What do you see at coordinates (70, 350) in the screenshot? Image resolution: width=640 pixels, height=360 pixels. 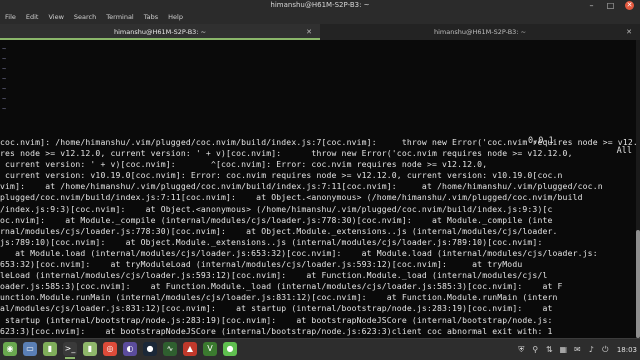 I see `terminal-icon: >_` at bounding box center [70, 350].